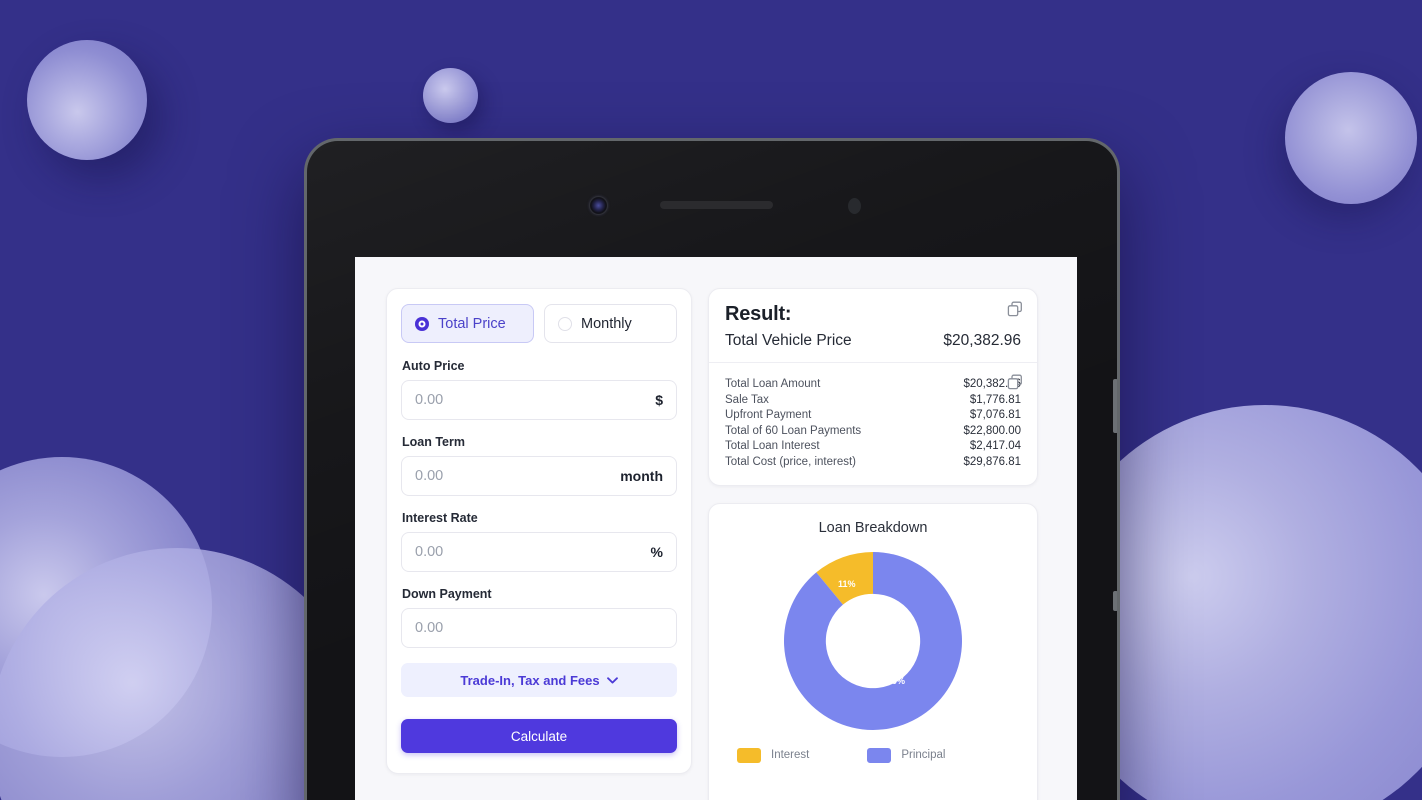  I want to click on trade-in-tax-fees-button: Trade-In, Tax and Fees, so click(539, 680).